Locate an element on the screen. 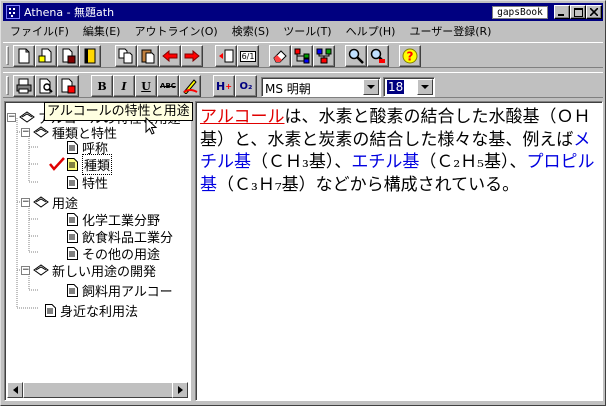  font-size-value: 18 is located at coordinates (396, 87).